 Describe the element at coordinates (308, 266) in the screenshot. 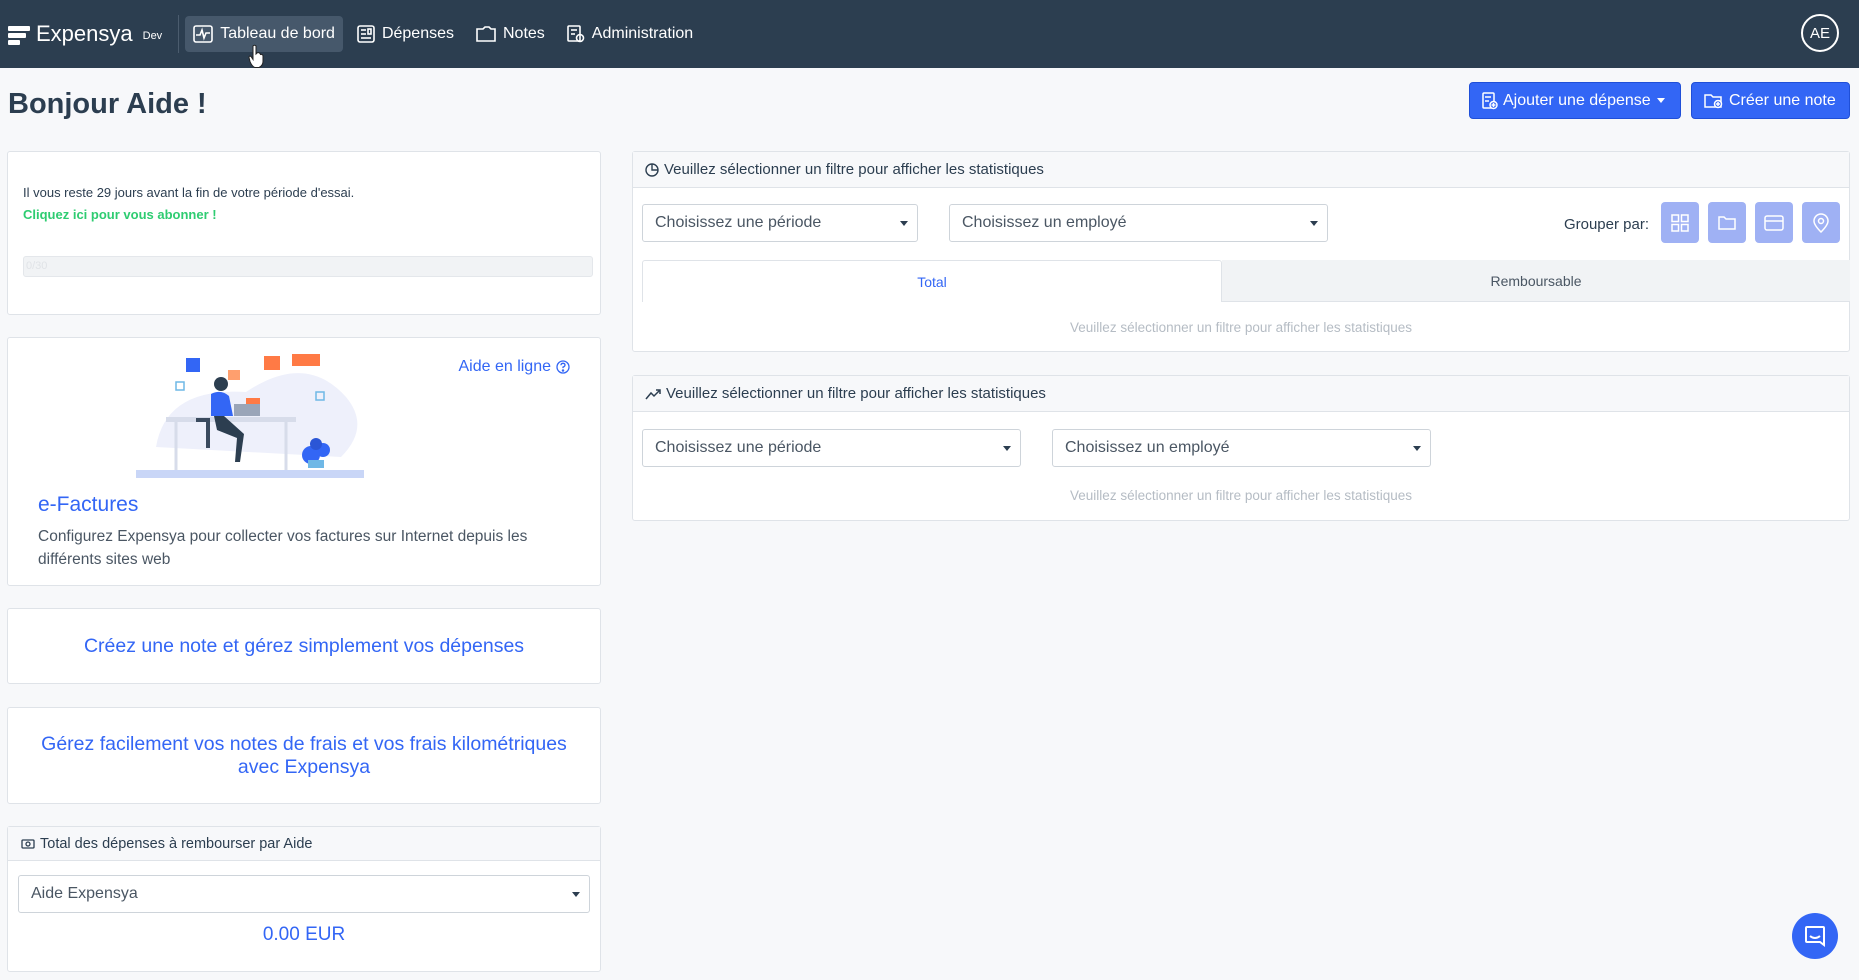

I see `trial-progress-bar: 0/30` at that location.